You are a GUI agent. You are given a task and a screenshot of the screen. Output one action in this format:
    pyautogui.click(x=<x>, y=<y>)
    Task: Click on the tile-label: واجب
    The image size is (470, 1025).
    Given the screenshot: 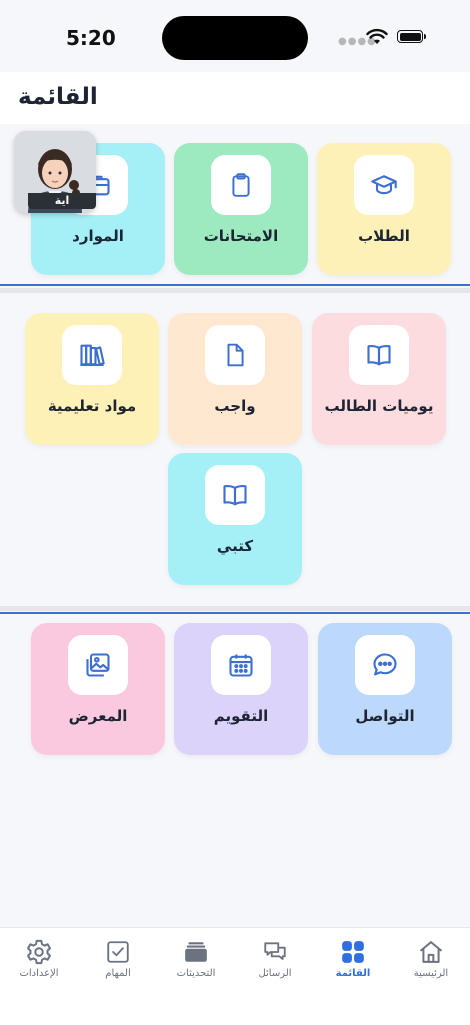 What is the action you would take?
    pyautogui.click(x=235, y=406)
    